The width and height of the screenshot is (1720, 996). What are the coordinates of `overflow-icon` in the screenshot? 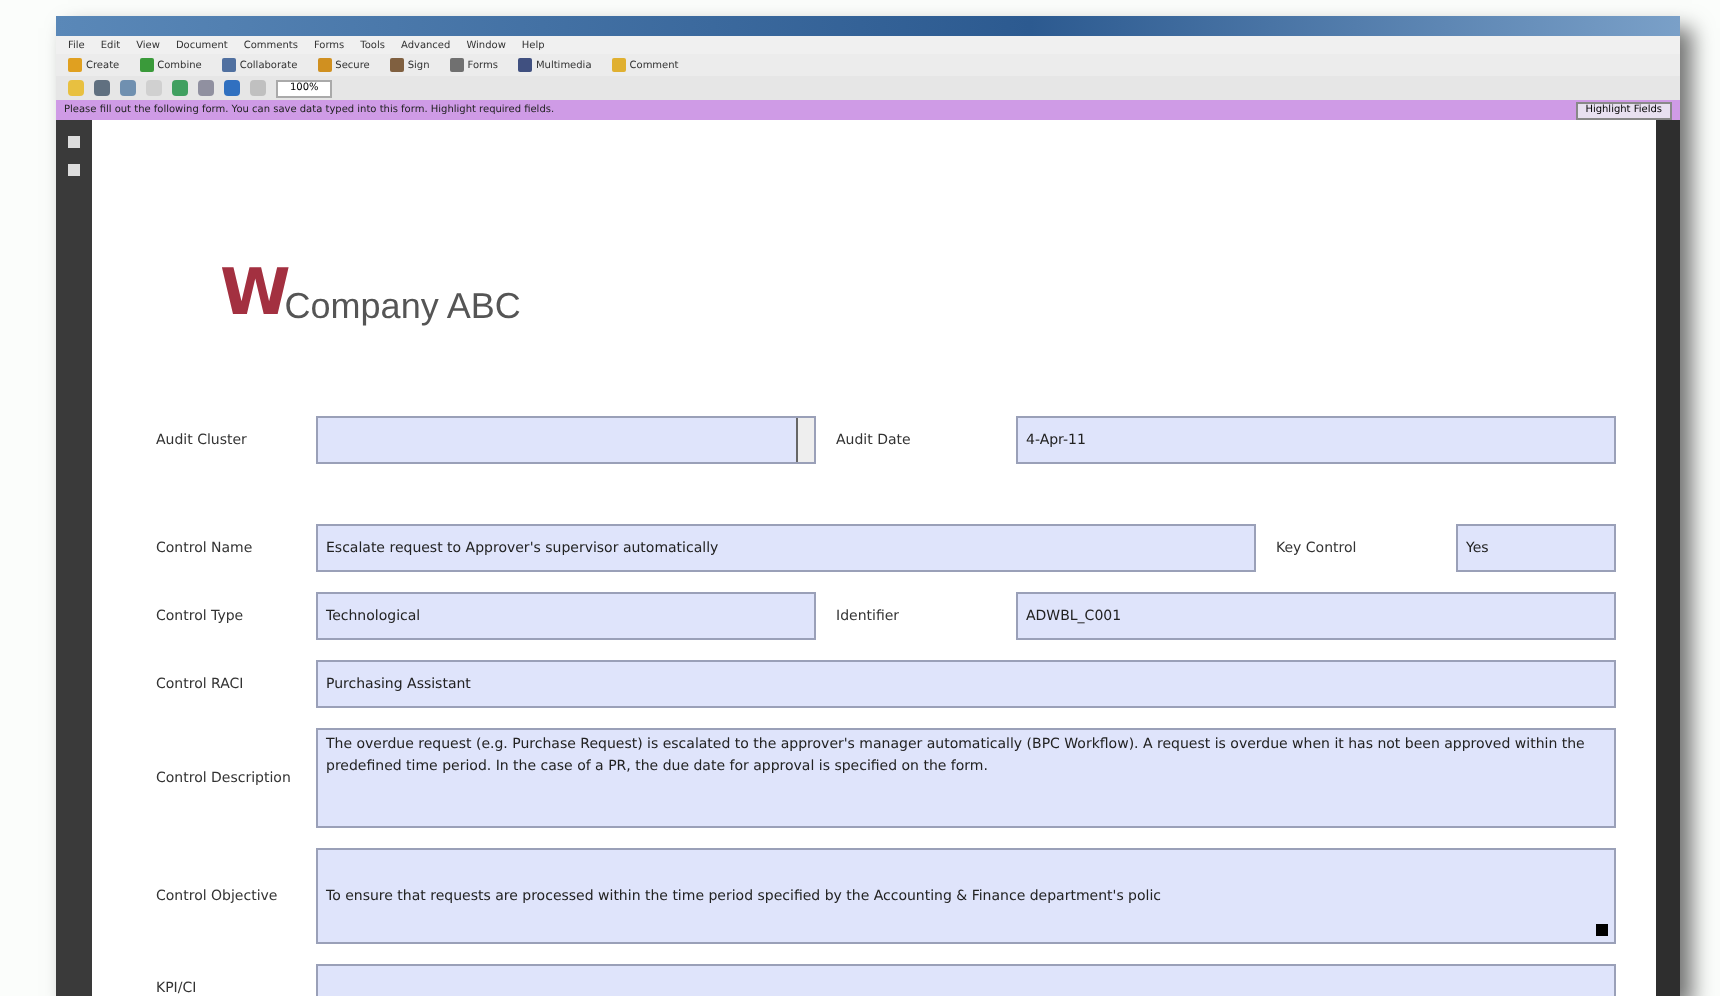 It's located at (1602, 930).